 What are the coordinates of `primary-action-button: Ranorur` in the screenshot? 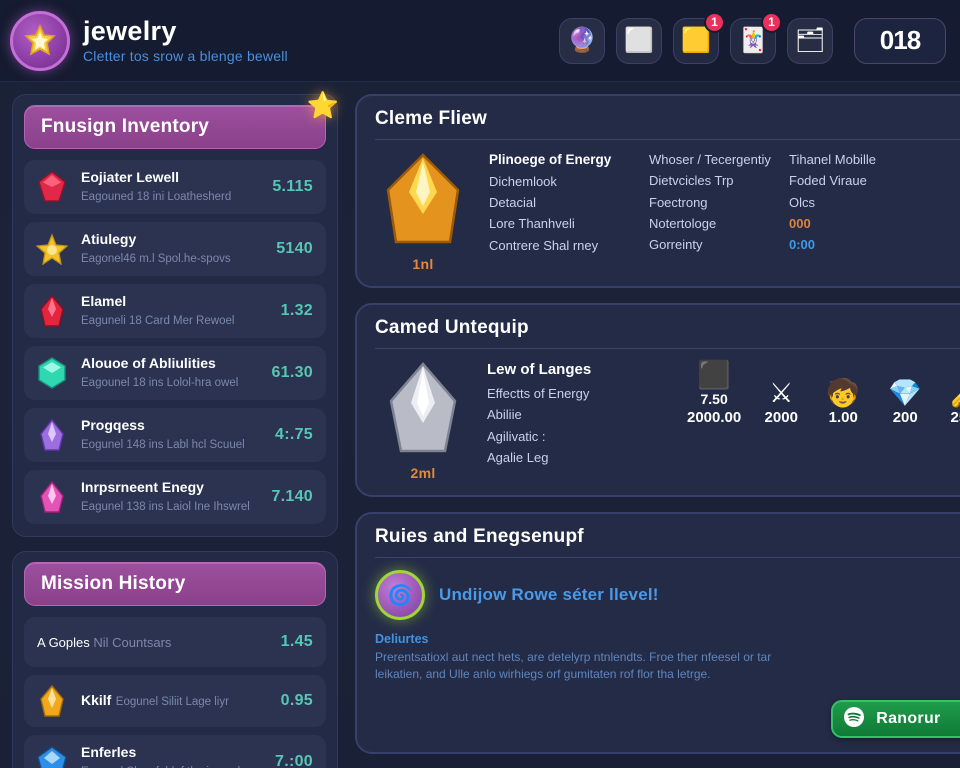 It's located at (895, 719).